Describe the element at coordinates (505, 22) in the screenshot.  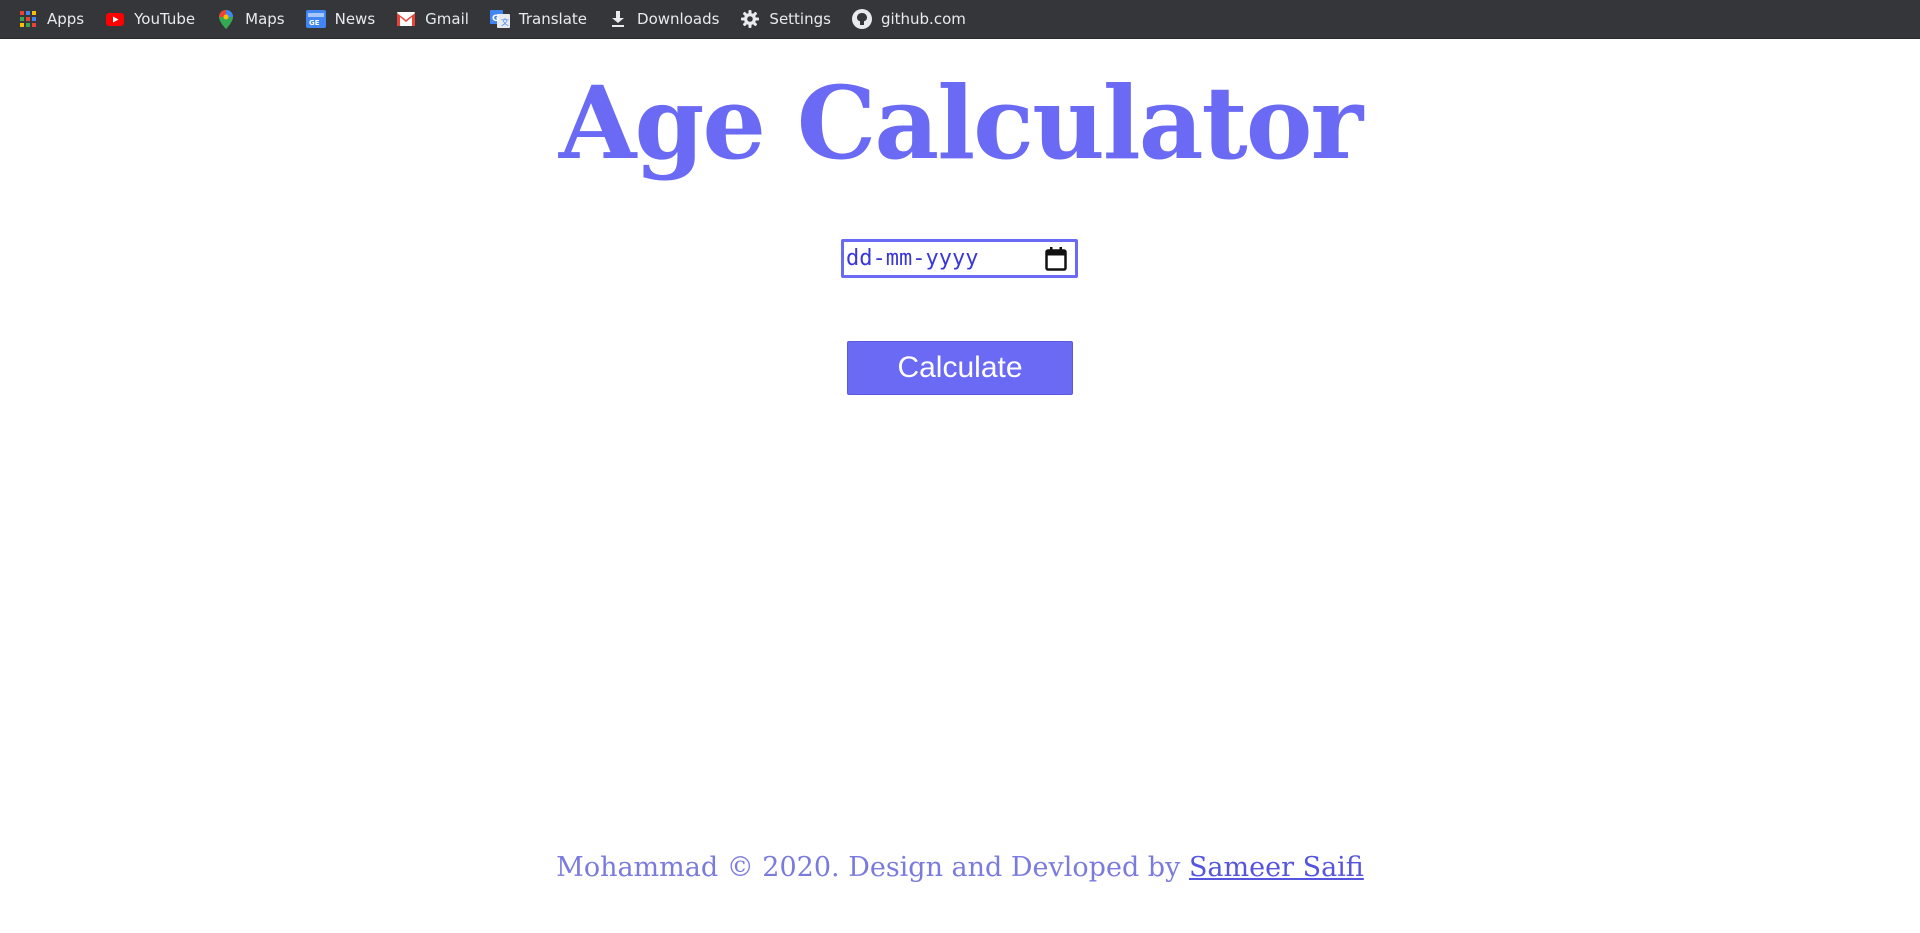
I see `svg-text: 文` at that location.